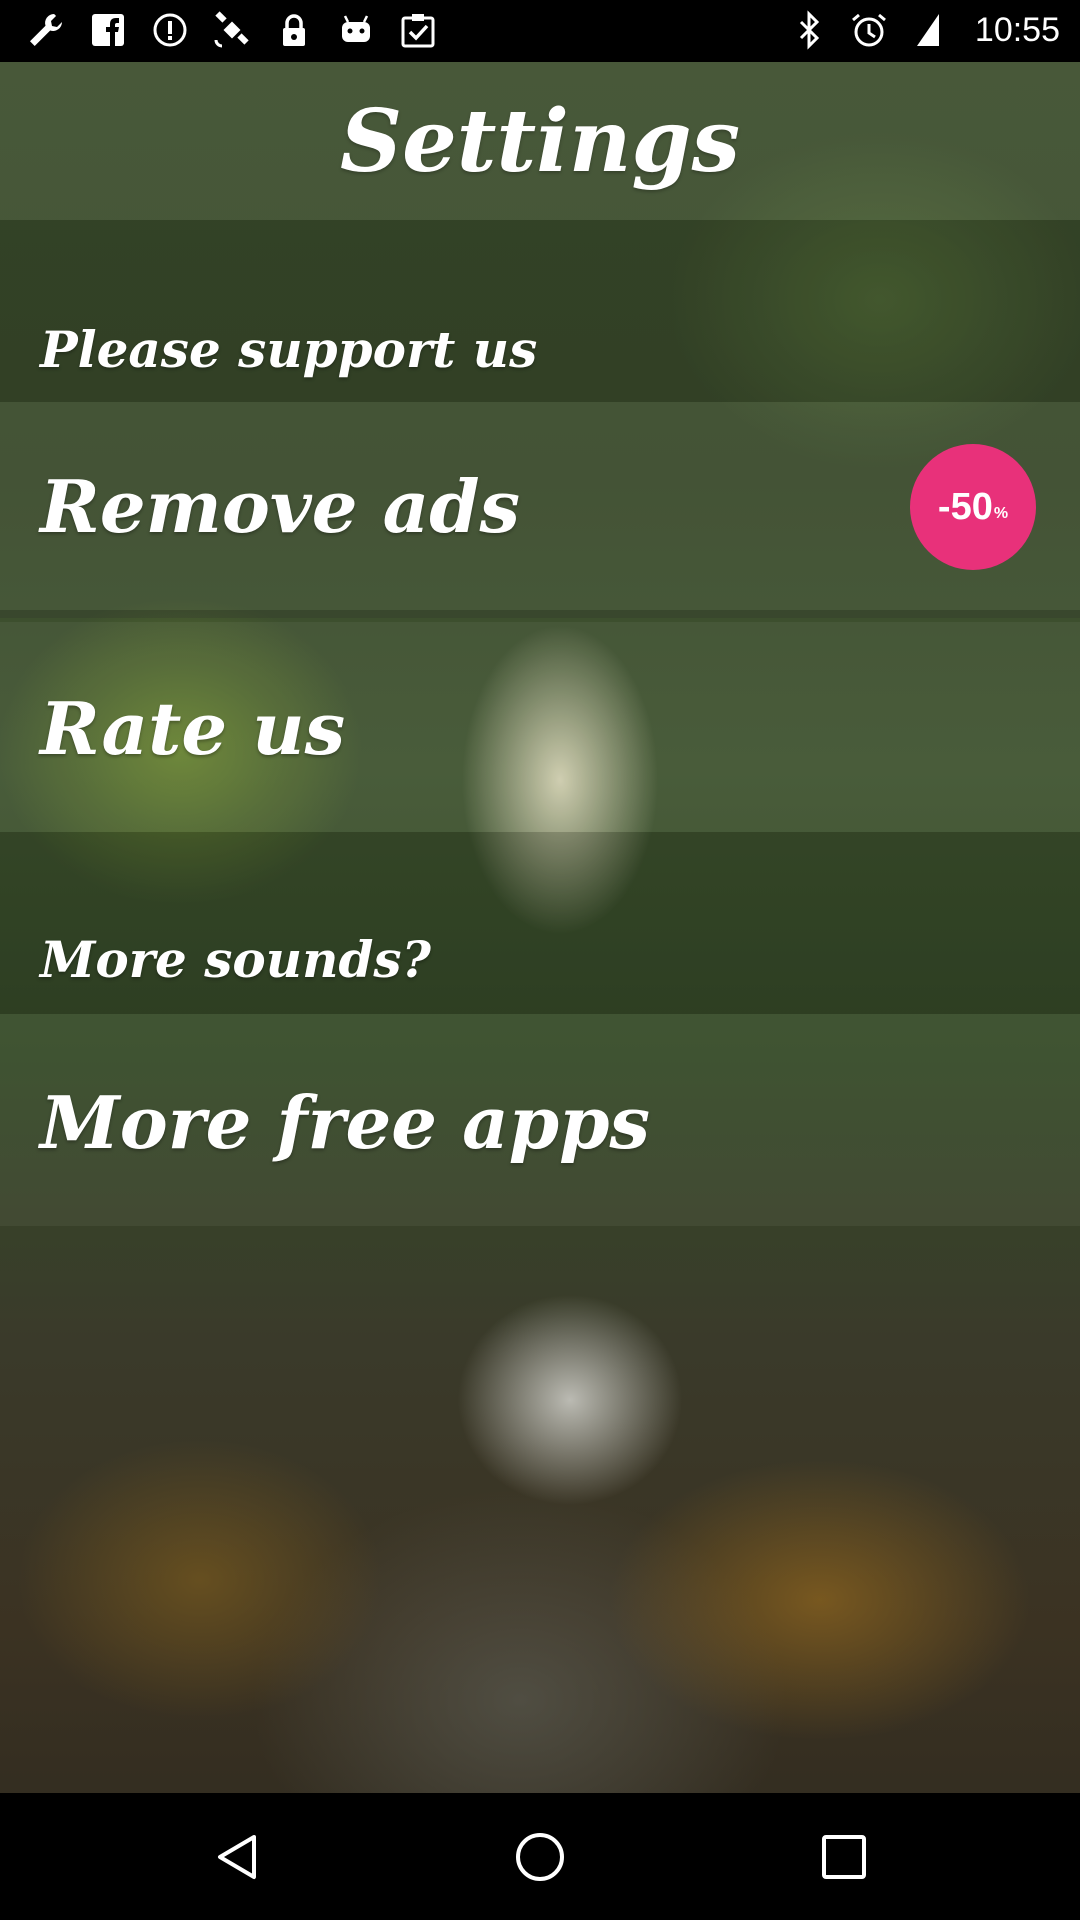  Describe the element at coordinates (294, 30) in the screenshot. I see `lock-icon` at that location.